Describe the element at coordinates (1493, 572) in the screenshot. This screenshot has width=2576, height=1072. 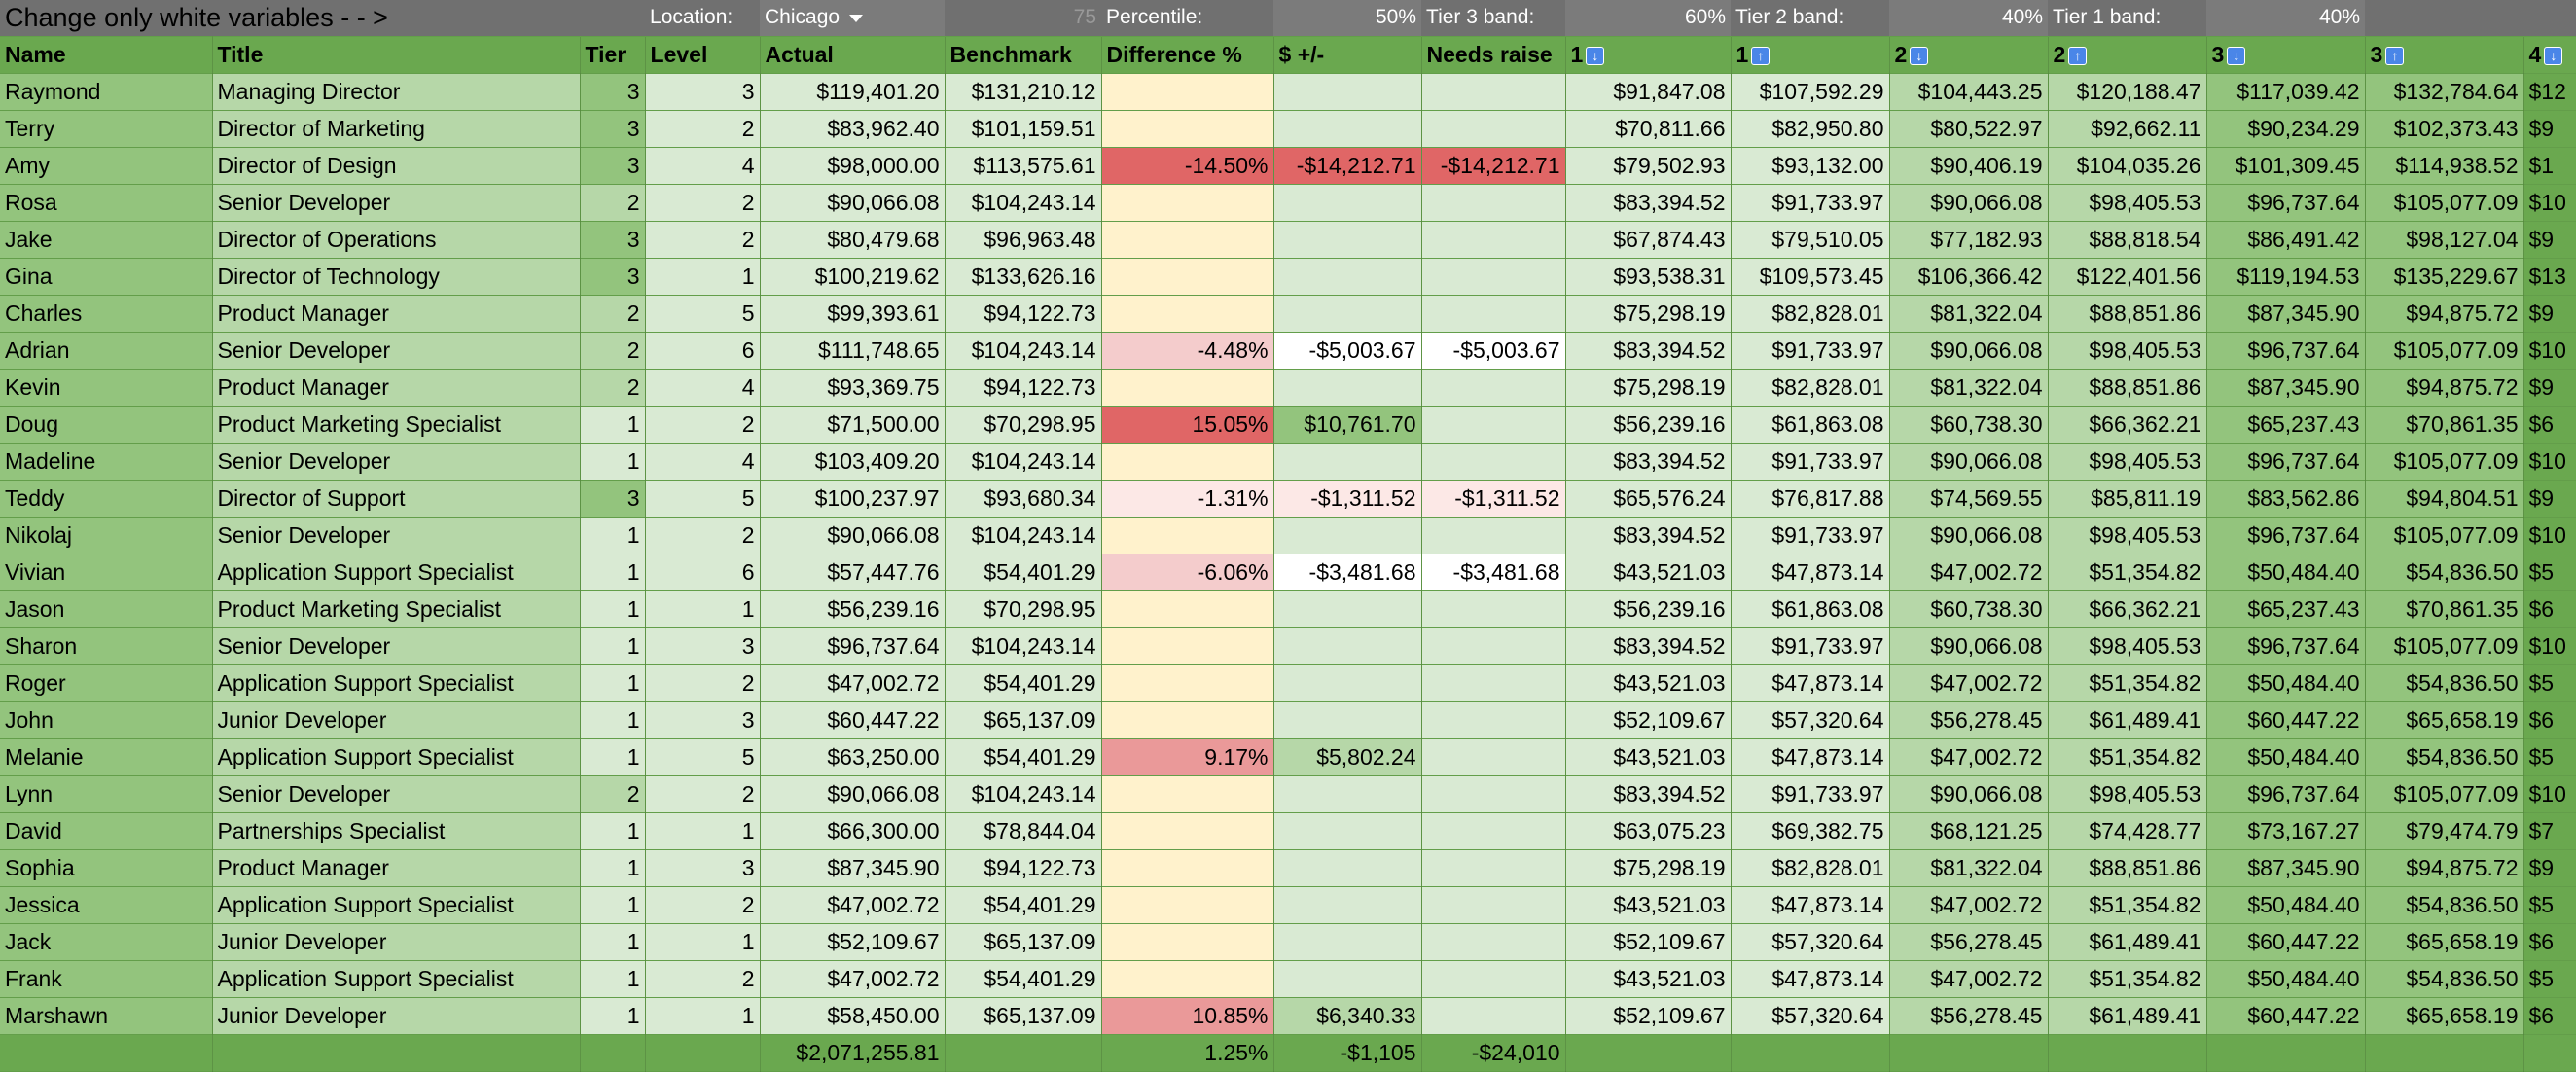
I see `cell-needs-raise: -$3,481.68` at that location.